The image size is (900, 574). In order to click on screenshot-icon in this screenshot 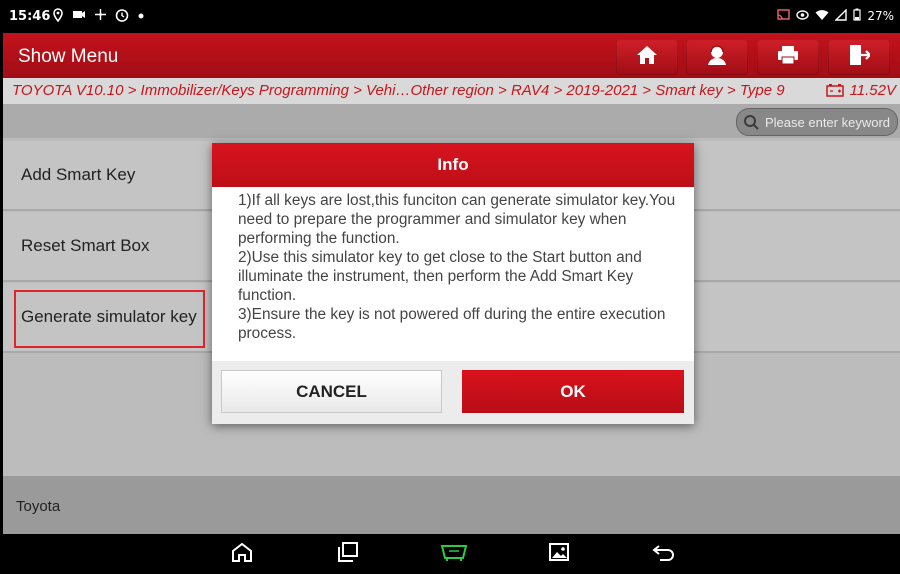, I will do `click(559, 554)`.